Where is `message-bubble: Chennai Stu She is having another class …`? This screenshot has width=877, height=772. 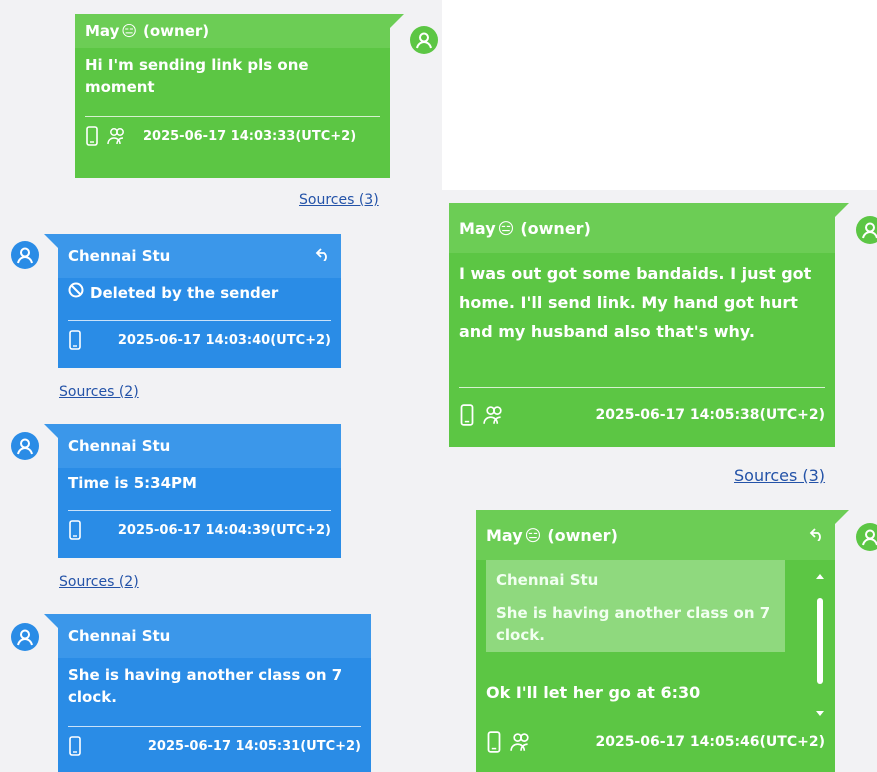
message-bubble: Chennai Stu She is having another class … is located at coordinates (207, 693).